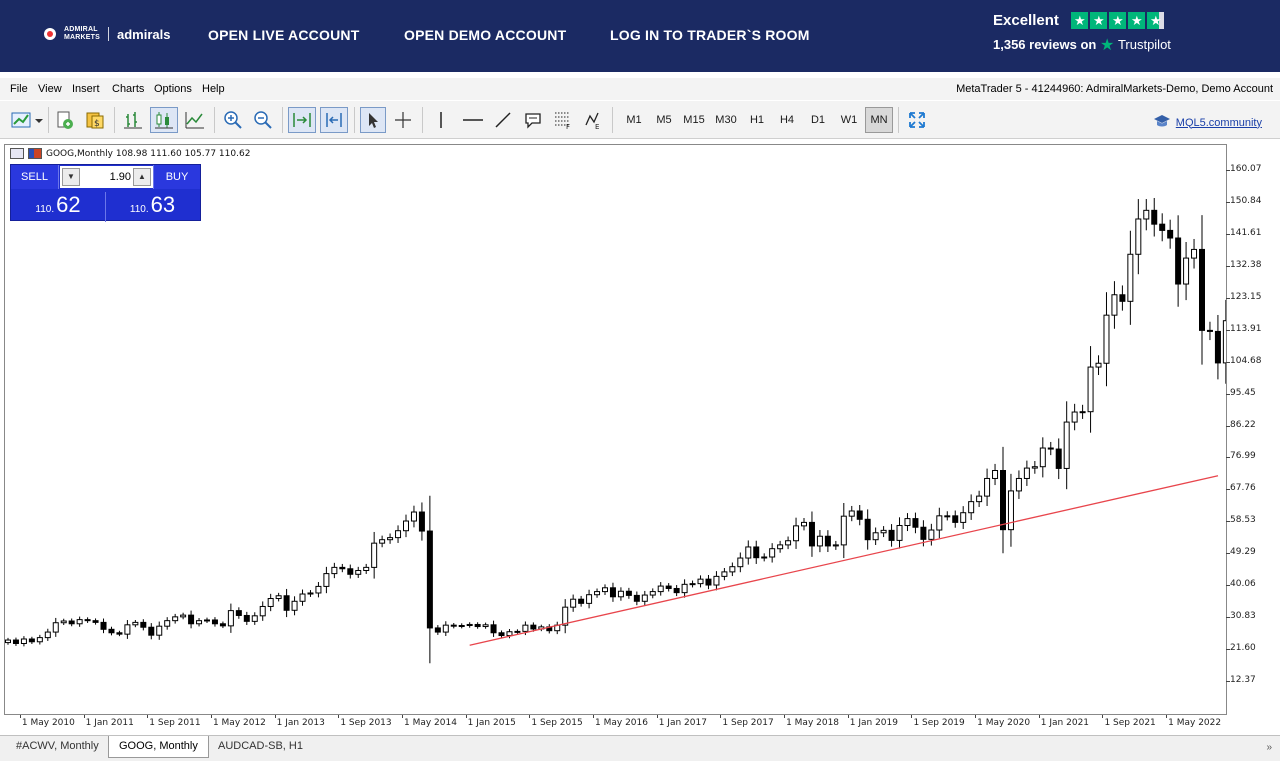 This screenshot has height=761, width=1280. What do you see at coordinates (1243, 424) in the screenshot?
I see `price-label: 86.22` at bounding box center [1243, 424].